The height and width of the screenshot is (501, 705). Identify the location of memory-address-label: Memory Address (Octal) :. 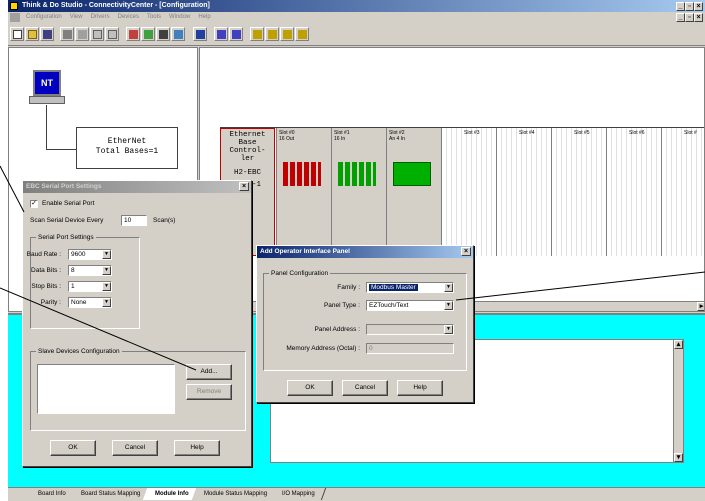
(323, 348).